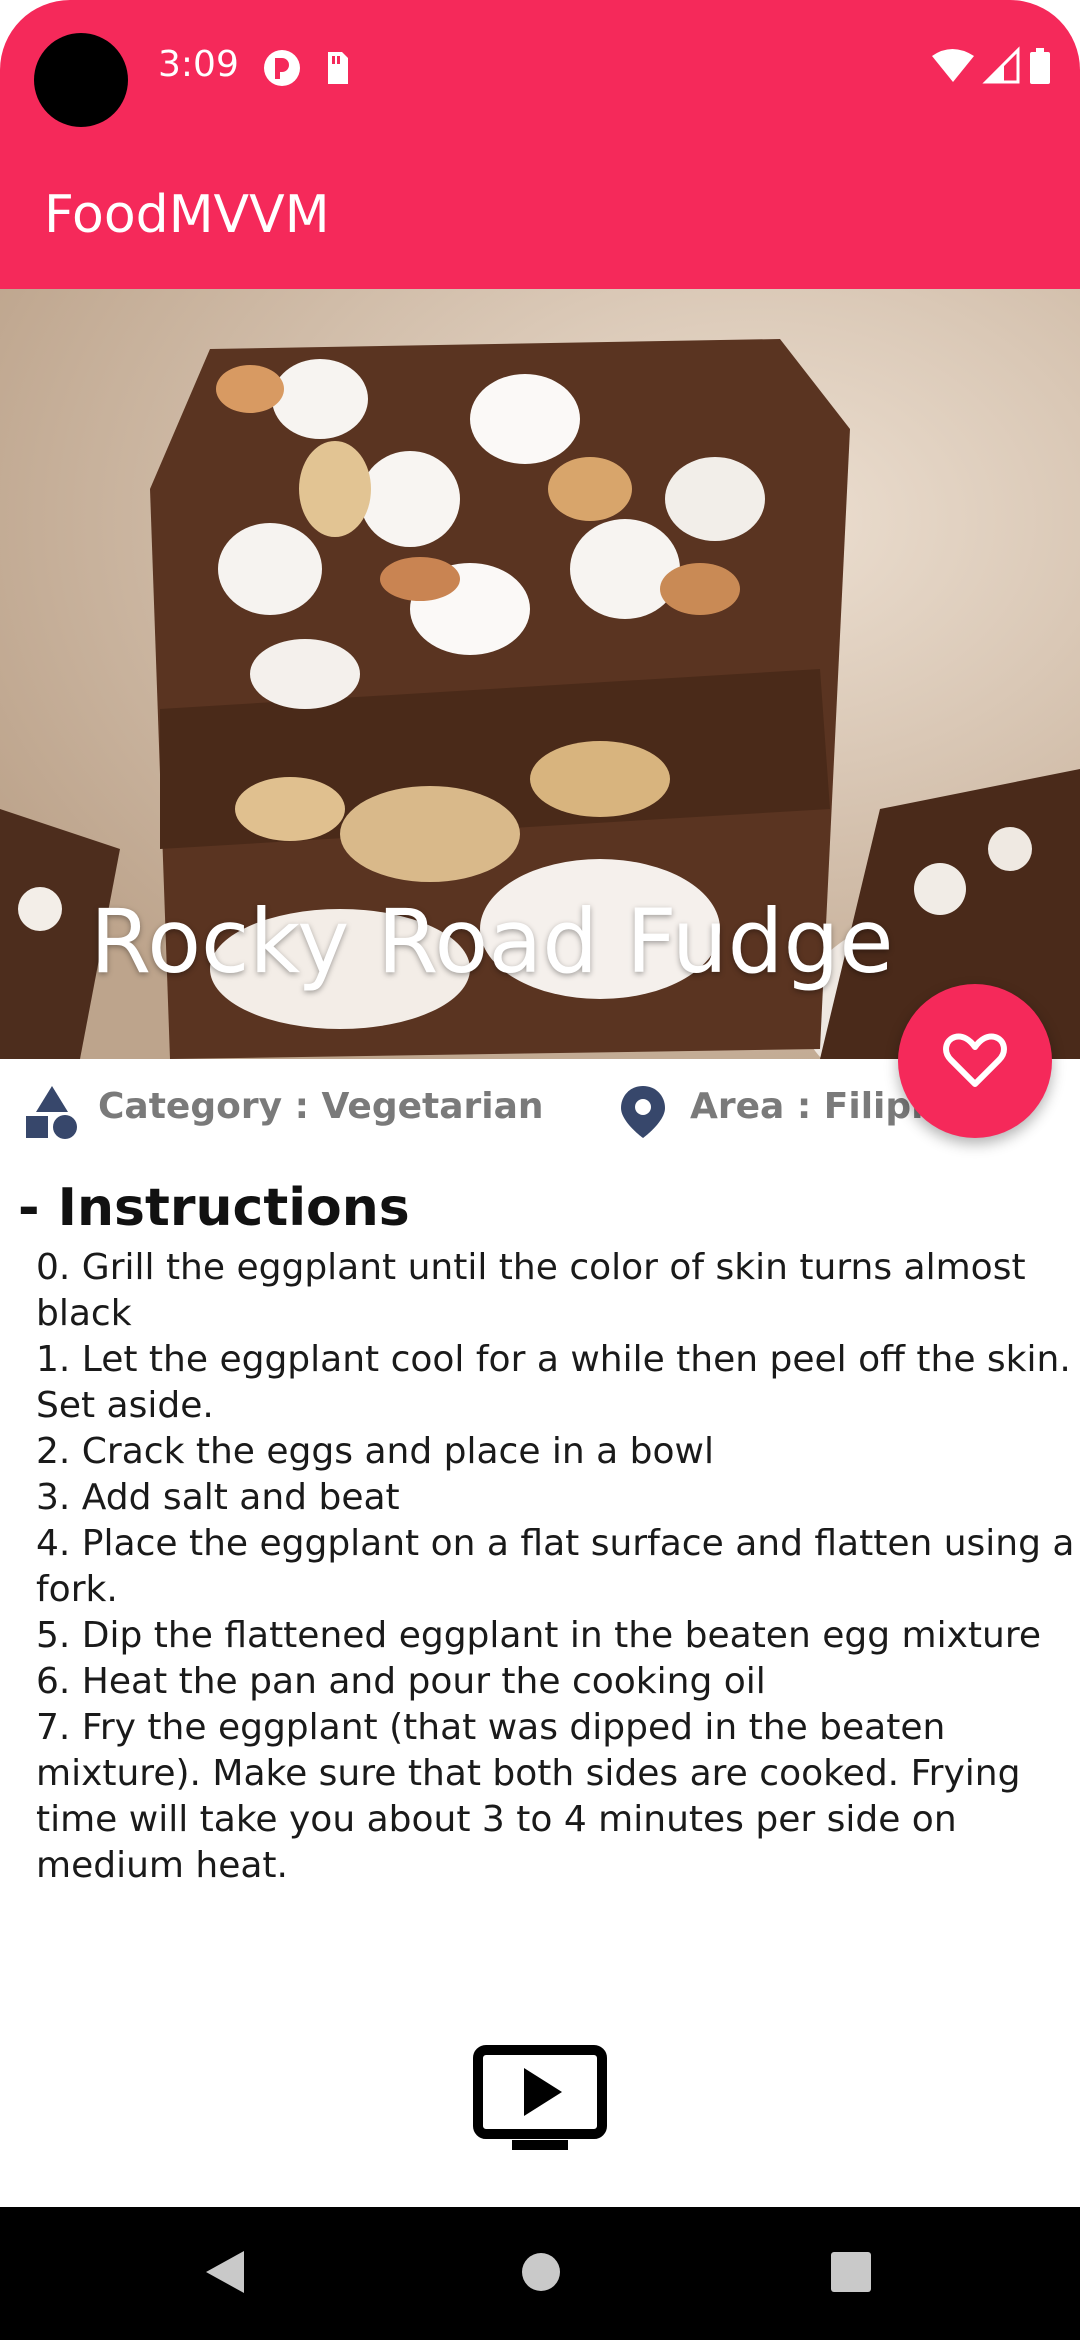  I want to click on youtube-tv-icon, so click(540, 2097).